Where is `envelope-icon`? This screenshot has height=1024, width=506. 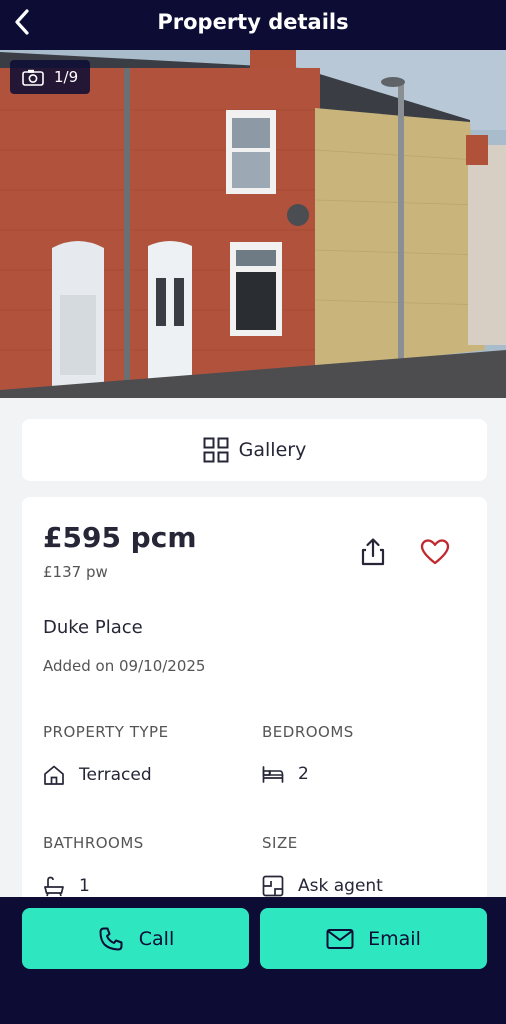 envelope-icon is located at coordinates (340, 938).